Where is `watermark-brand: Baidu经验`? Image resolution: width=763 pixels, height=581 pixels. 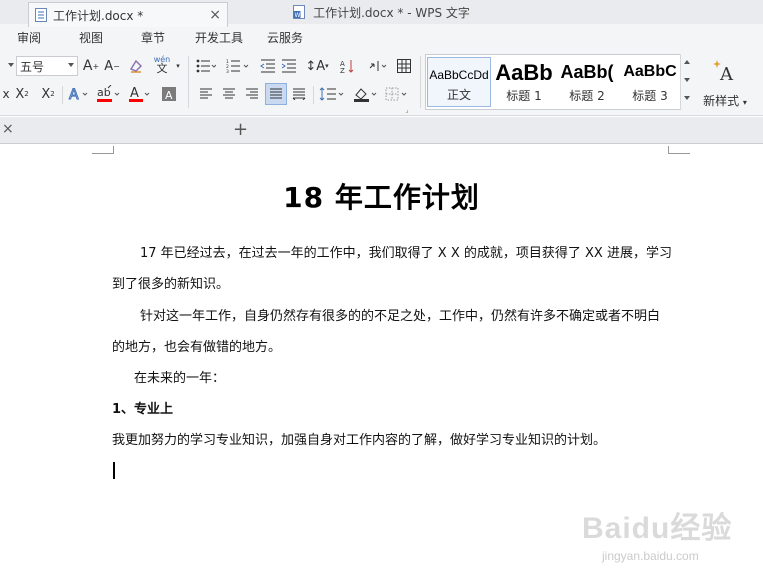 watermark-brand: Baidu经验 is located at coordinates (657, 528).